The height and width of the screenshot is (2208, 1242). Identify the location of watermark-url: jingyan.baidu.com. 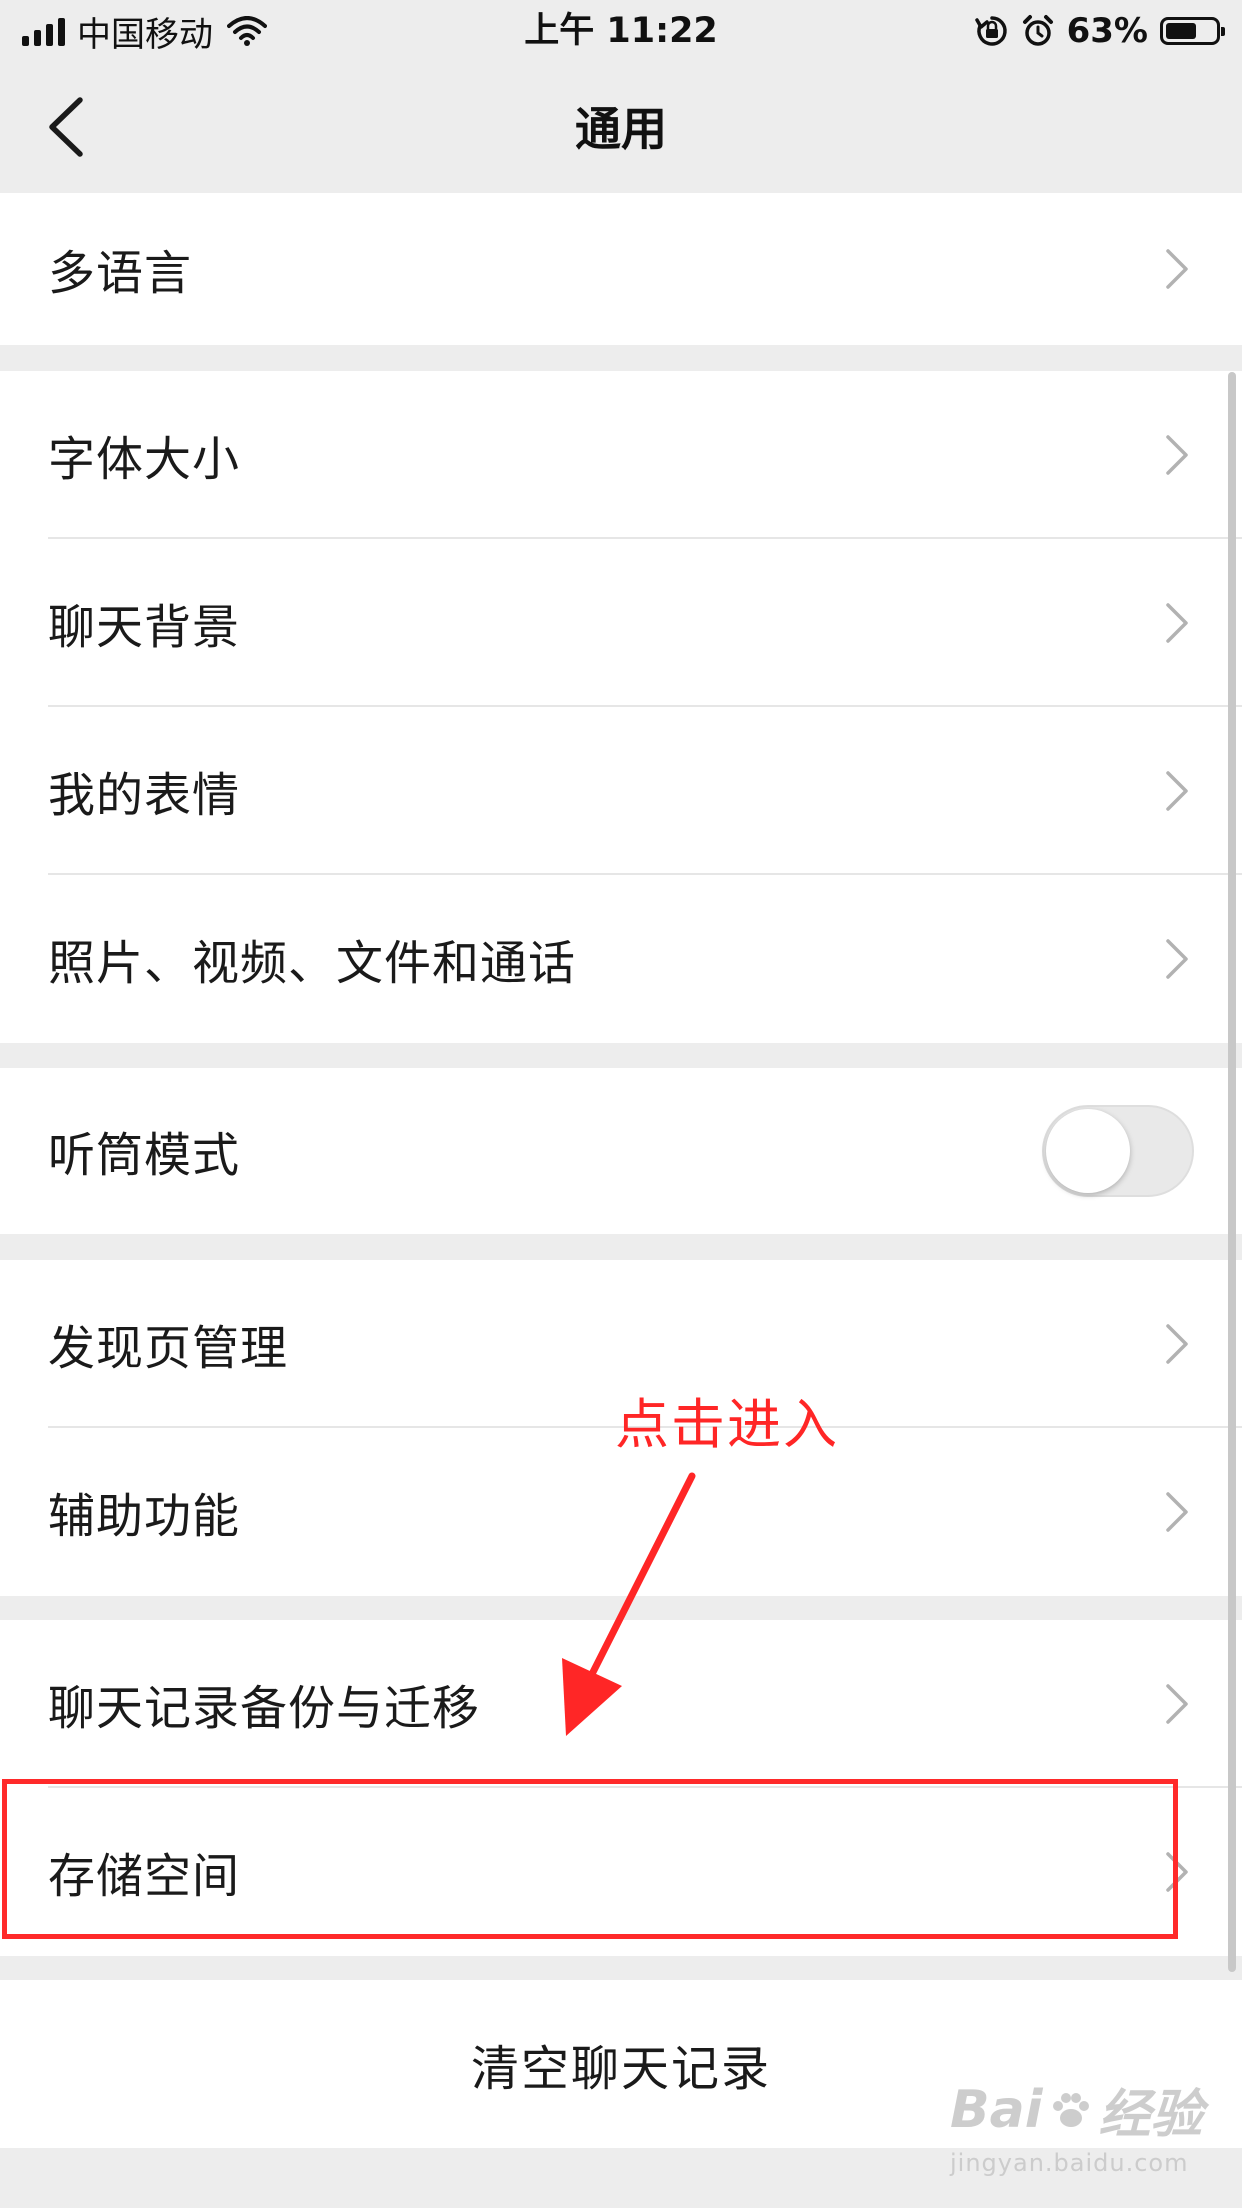
(1069, 2163).